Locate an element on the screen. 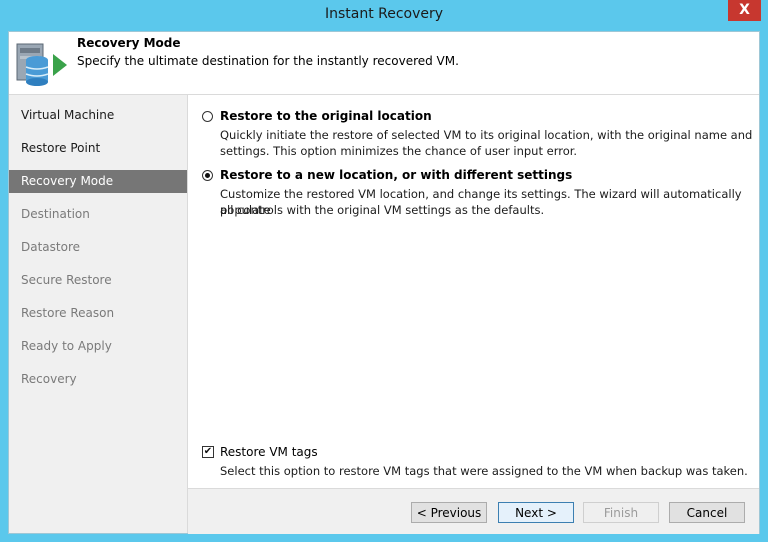 This screenshot has width=768, height=542. page-title: Recovery Mode is located at coordinates (129, 43).